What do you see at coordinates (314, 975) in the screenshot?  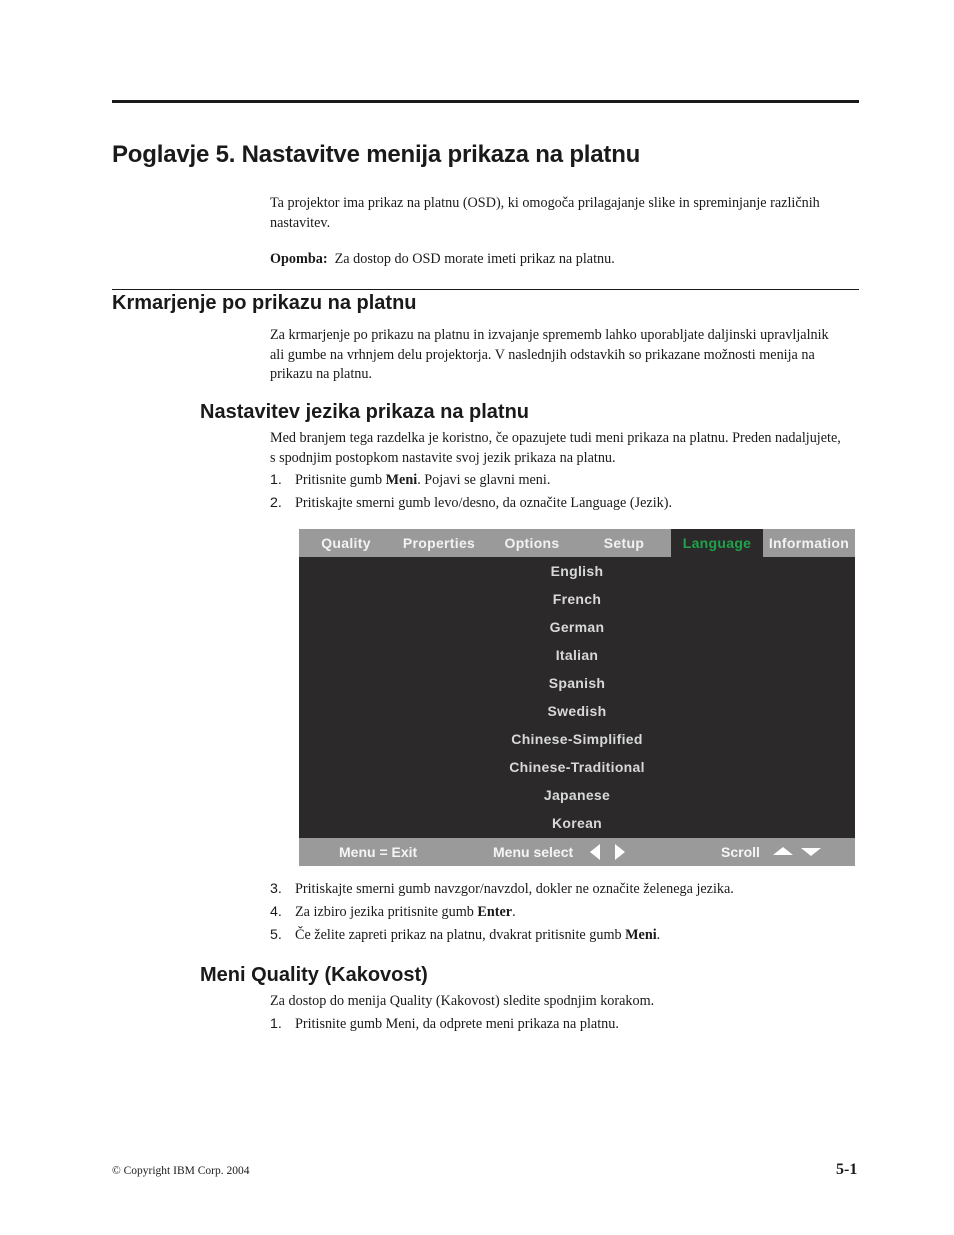 I see `section-heading-quality: Meni Quality (Kakovost)` at bounding box center [314, 975].